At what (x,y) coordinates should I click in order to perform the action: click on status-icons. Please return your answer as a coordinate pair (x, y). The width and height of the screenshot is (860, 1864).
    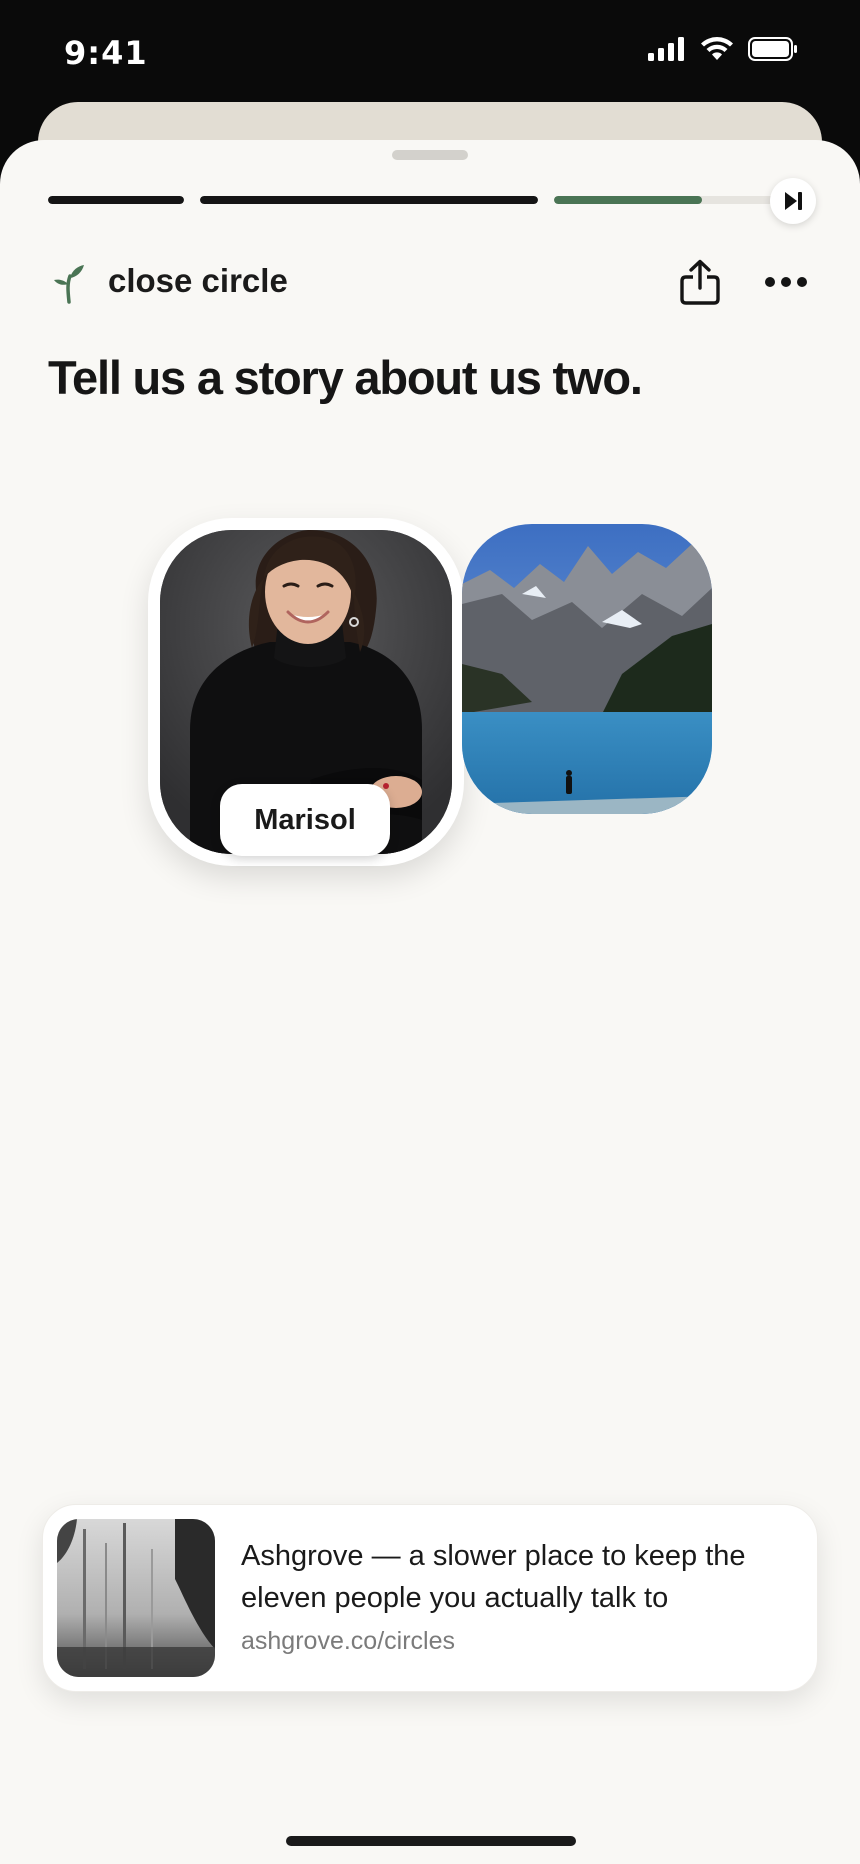
    Looking at the image, I should click on (723, 48).